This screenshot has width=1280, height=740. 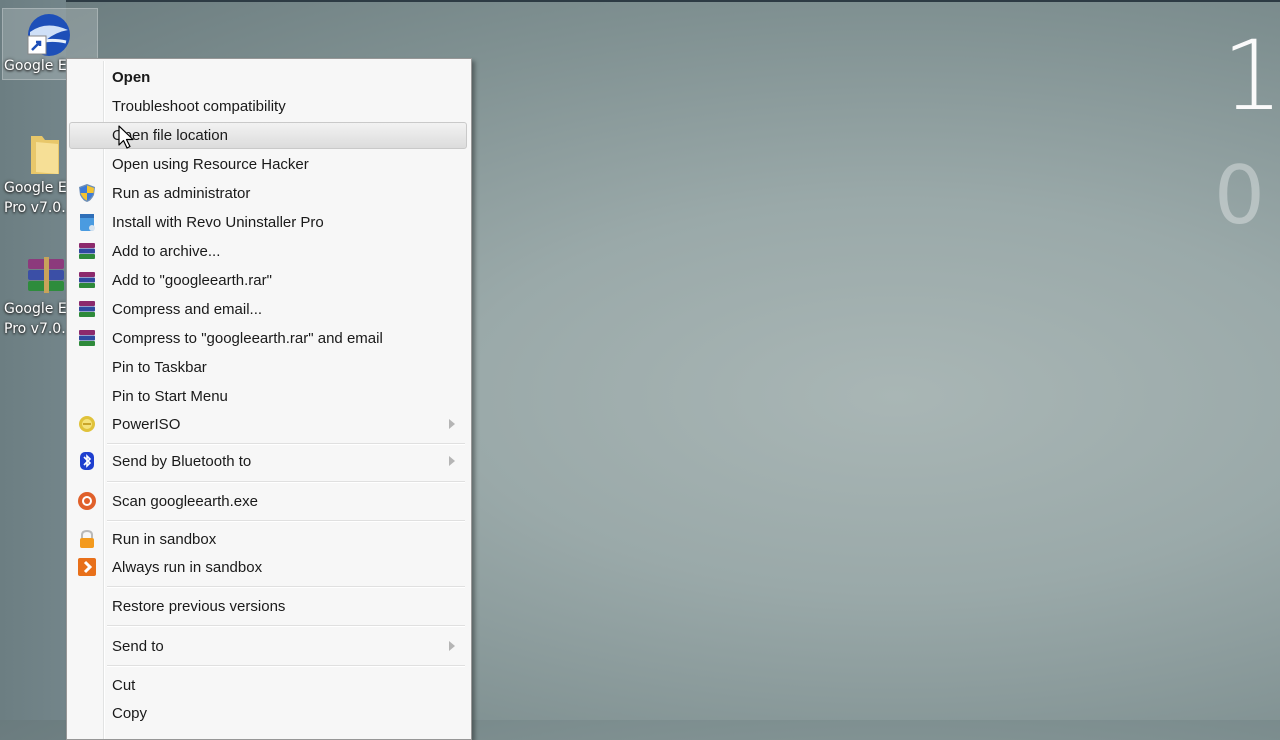 What do you see at coordinates (87, 538) in the screenshot?
I see `sandbox-lock-icon` at bounding box center [87, 538].